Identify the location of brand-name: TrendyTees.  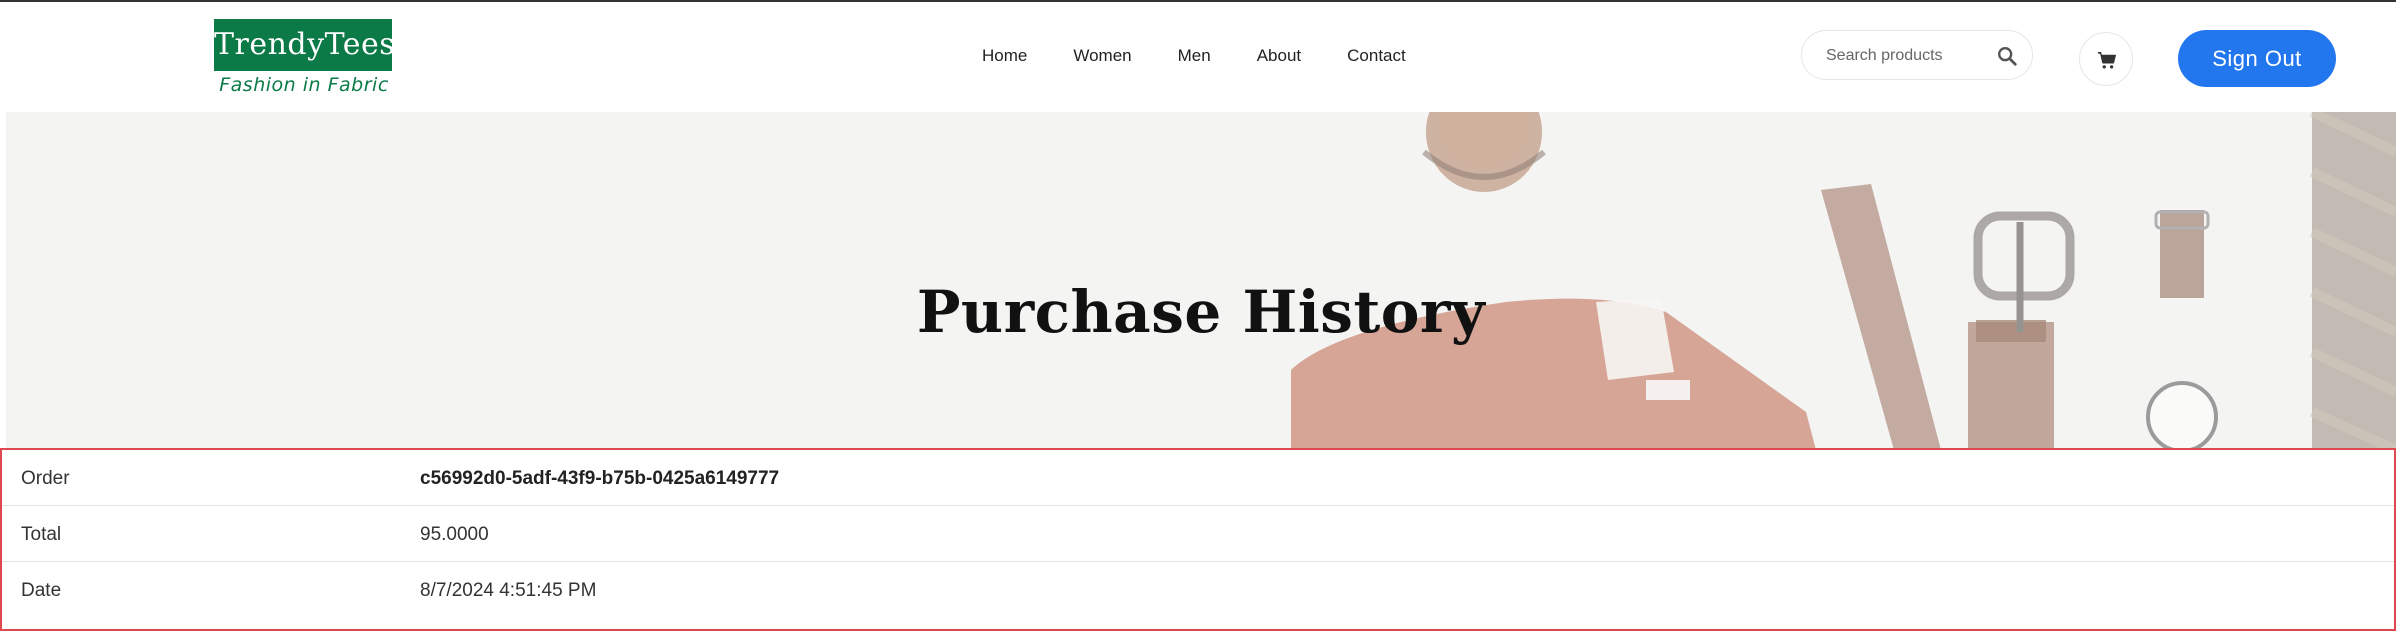
(304, 45).